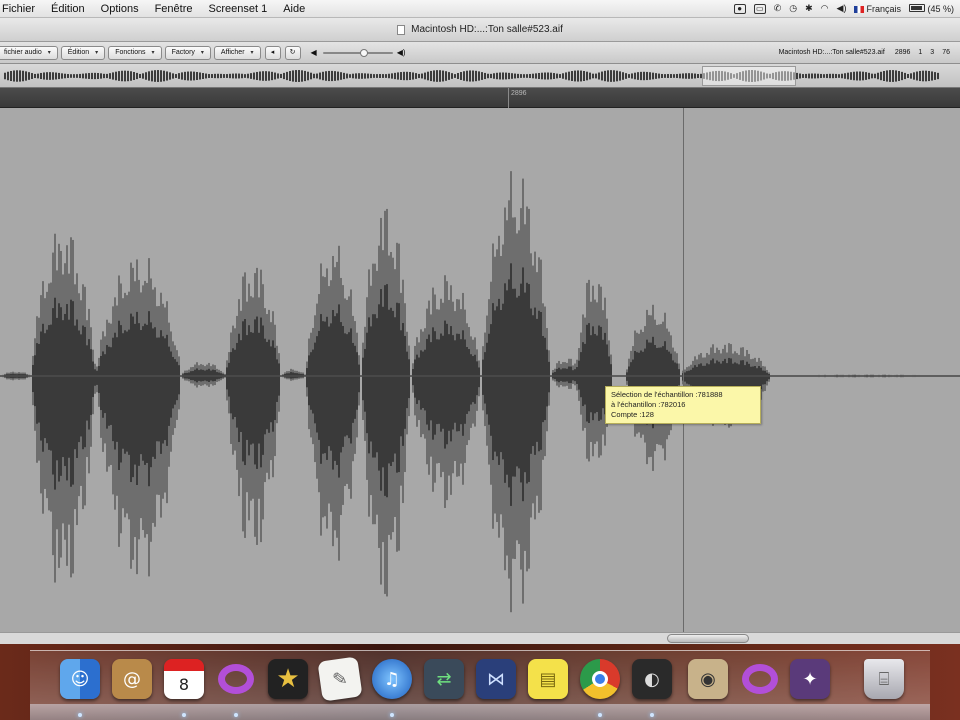  I want to click on scrollbar-thumb, so click(708, 638).